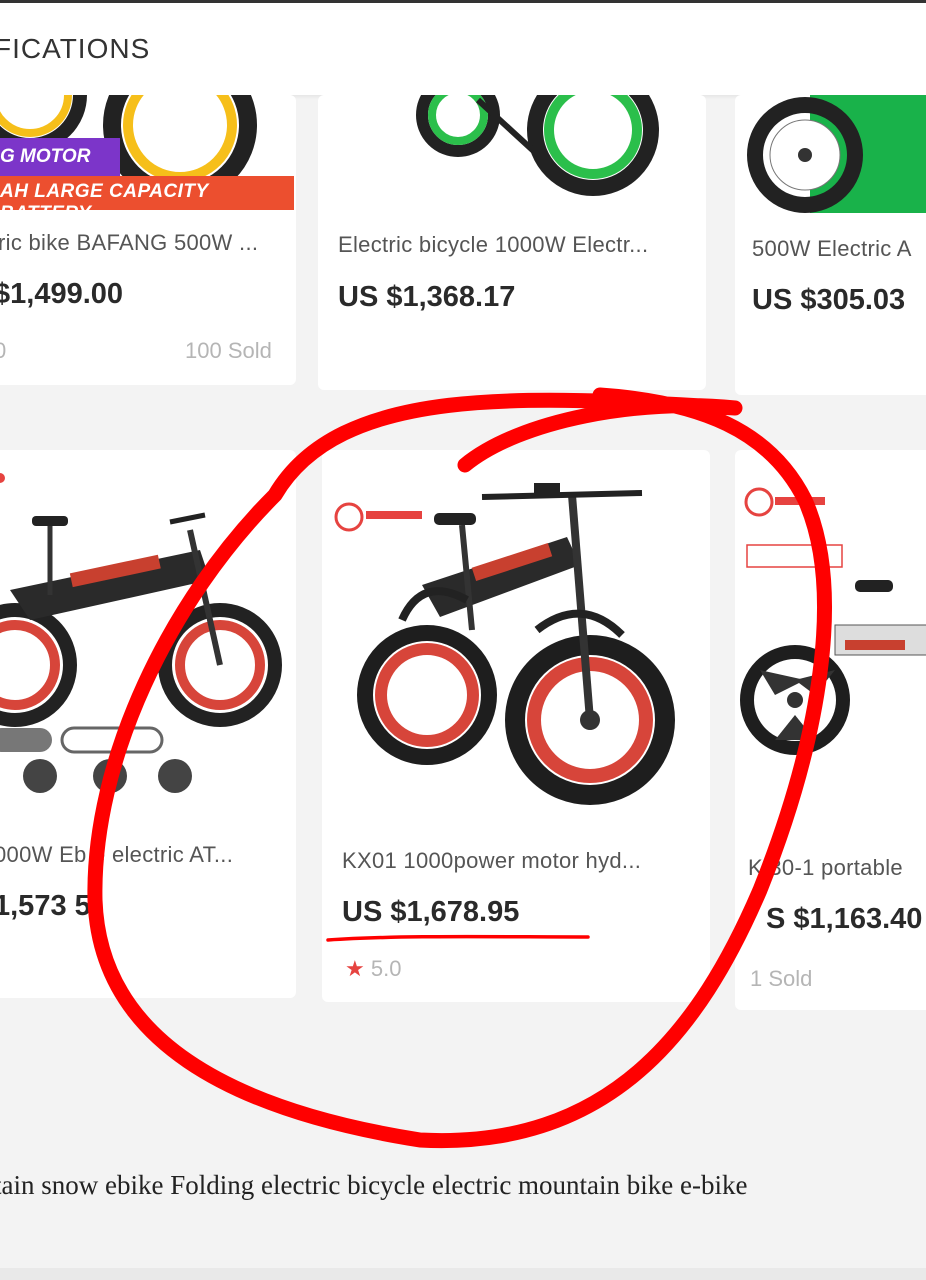 The width and height of the screenshot is (926, 1280). Describe the element at coordinates (463, 49) in the screenshot. I see `top-bar: FICATIONS` at that location.